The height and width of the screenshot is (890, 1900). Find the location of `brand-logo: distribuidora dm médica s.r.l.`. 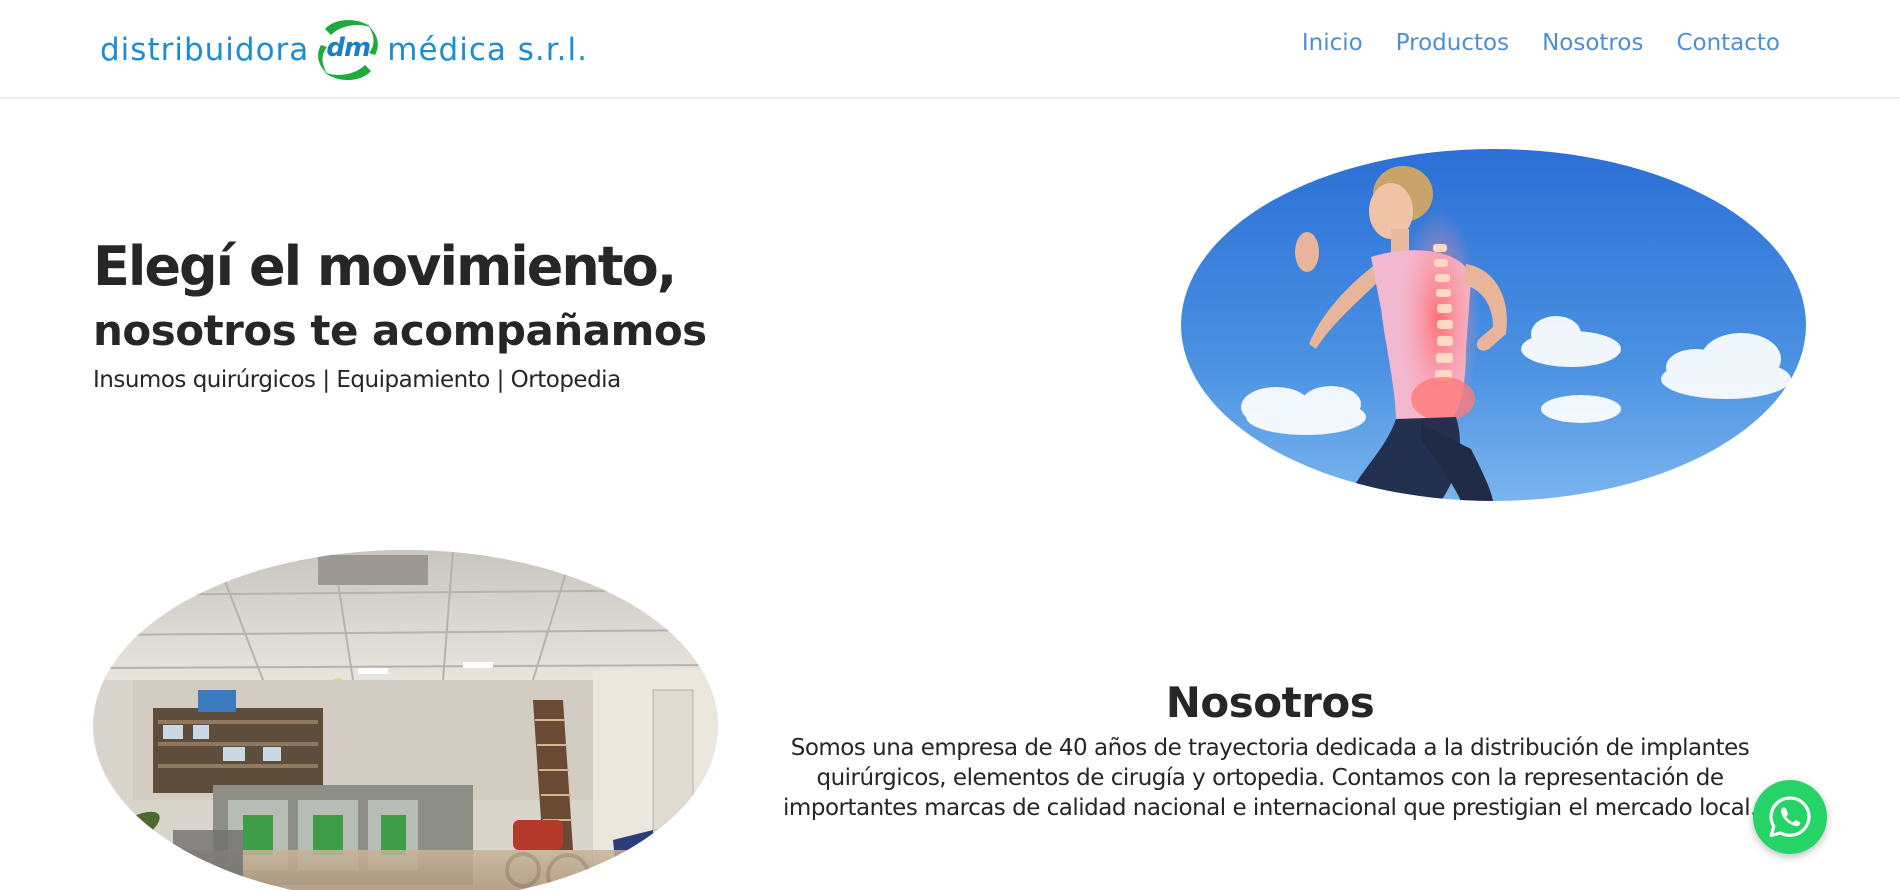

brand-logo: distribuidora dm médica s.r.l. is located at coordinates (344, 50).